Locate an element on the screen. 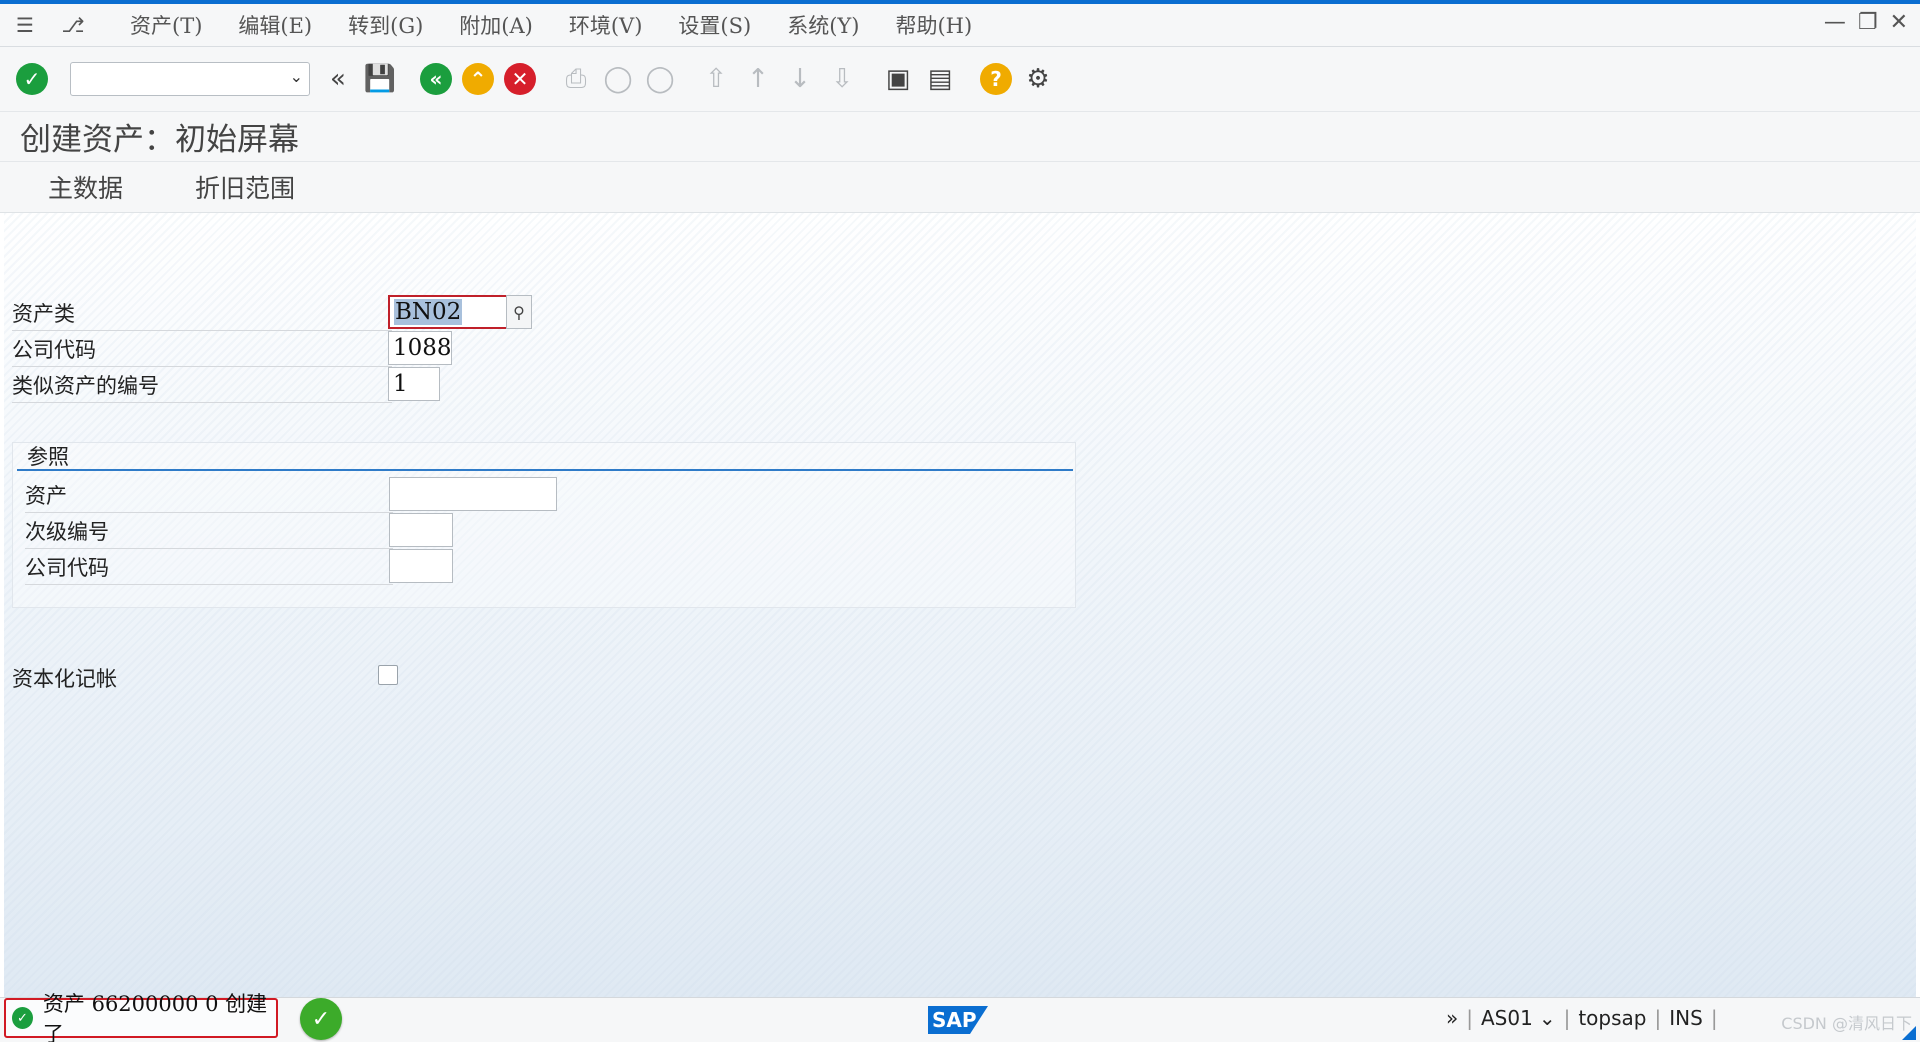 This screenshot has width=1920, height=1042. success-icon: ✓ is located at coordinates (22, 1018).